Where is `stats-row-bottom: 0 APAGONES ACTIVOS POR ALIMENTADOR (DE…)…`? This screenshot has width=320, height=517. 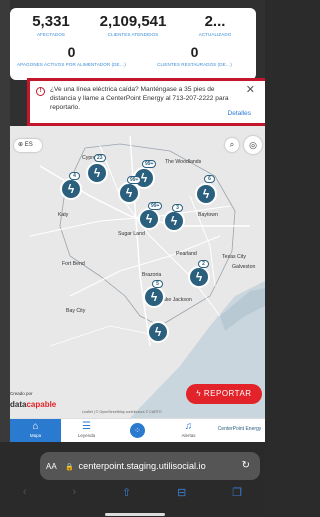 stats-row-bottom: 0 APAGONES ACTIVOS POR ALIMENTADOR (DE…)… is located at coordinates (133, 59).